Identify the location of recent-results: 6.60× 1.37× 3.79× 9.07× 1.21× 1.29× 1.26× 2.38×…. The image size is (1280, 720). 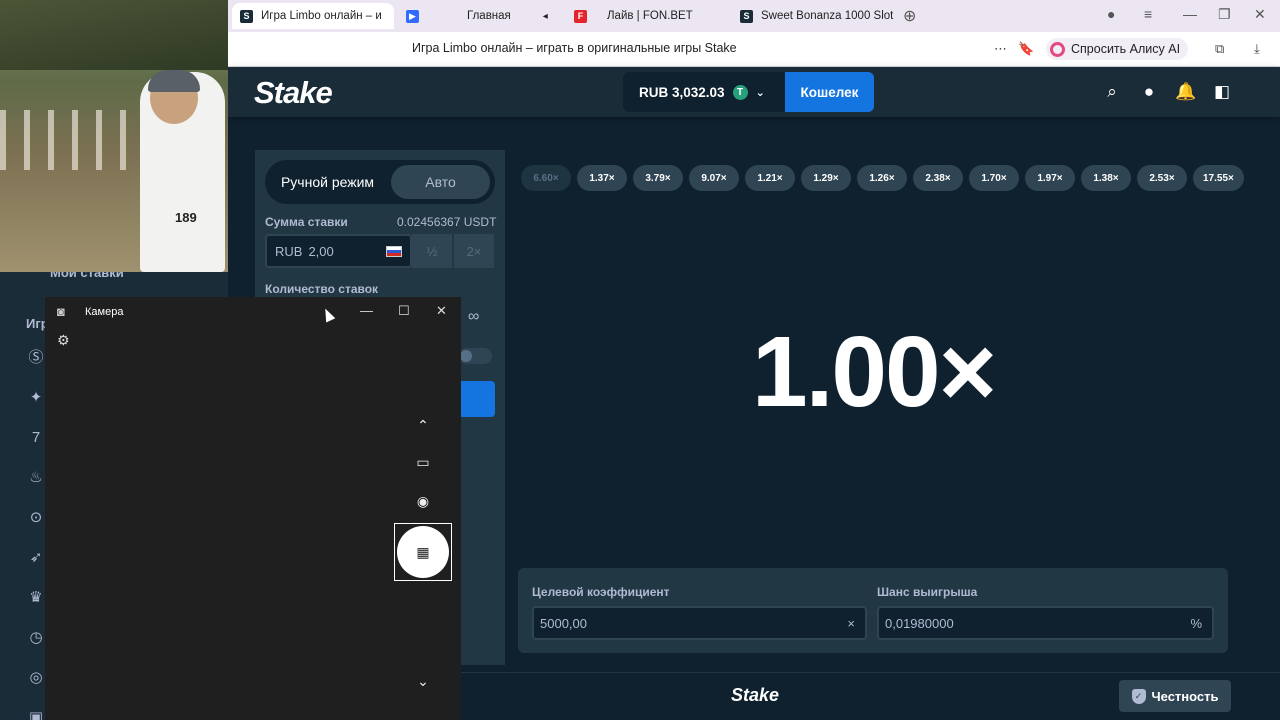
(882, 178).